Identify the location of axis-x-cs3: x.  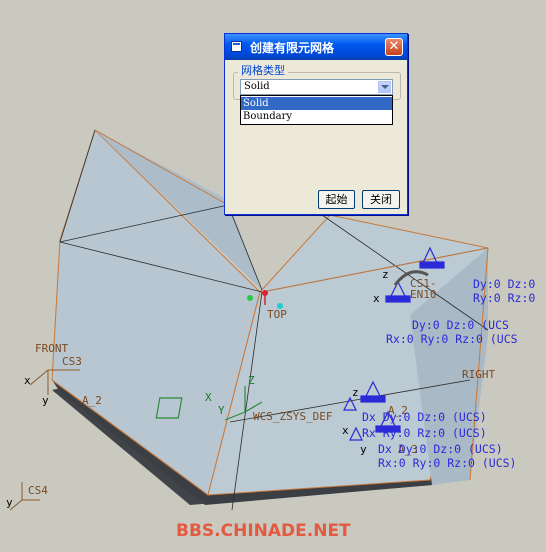
(27, 380).